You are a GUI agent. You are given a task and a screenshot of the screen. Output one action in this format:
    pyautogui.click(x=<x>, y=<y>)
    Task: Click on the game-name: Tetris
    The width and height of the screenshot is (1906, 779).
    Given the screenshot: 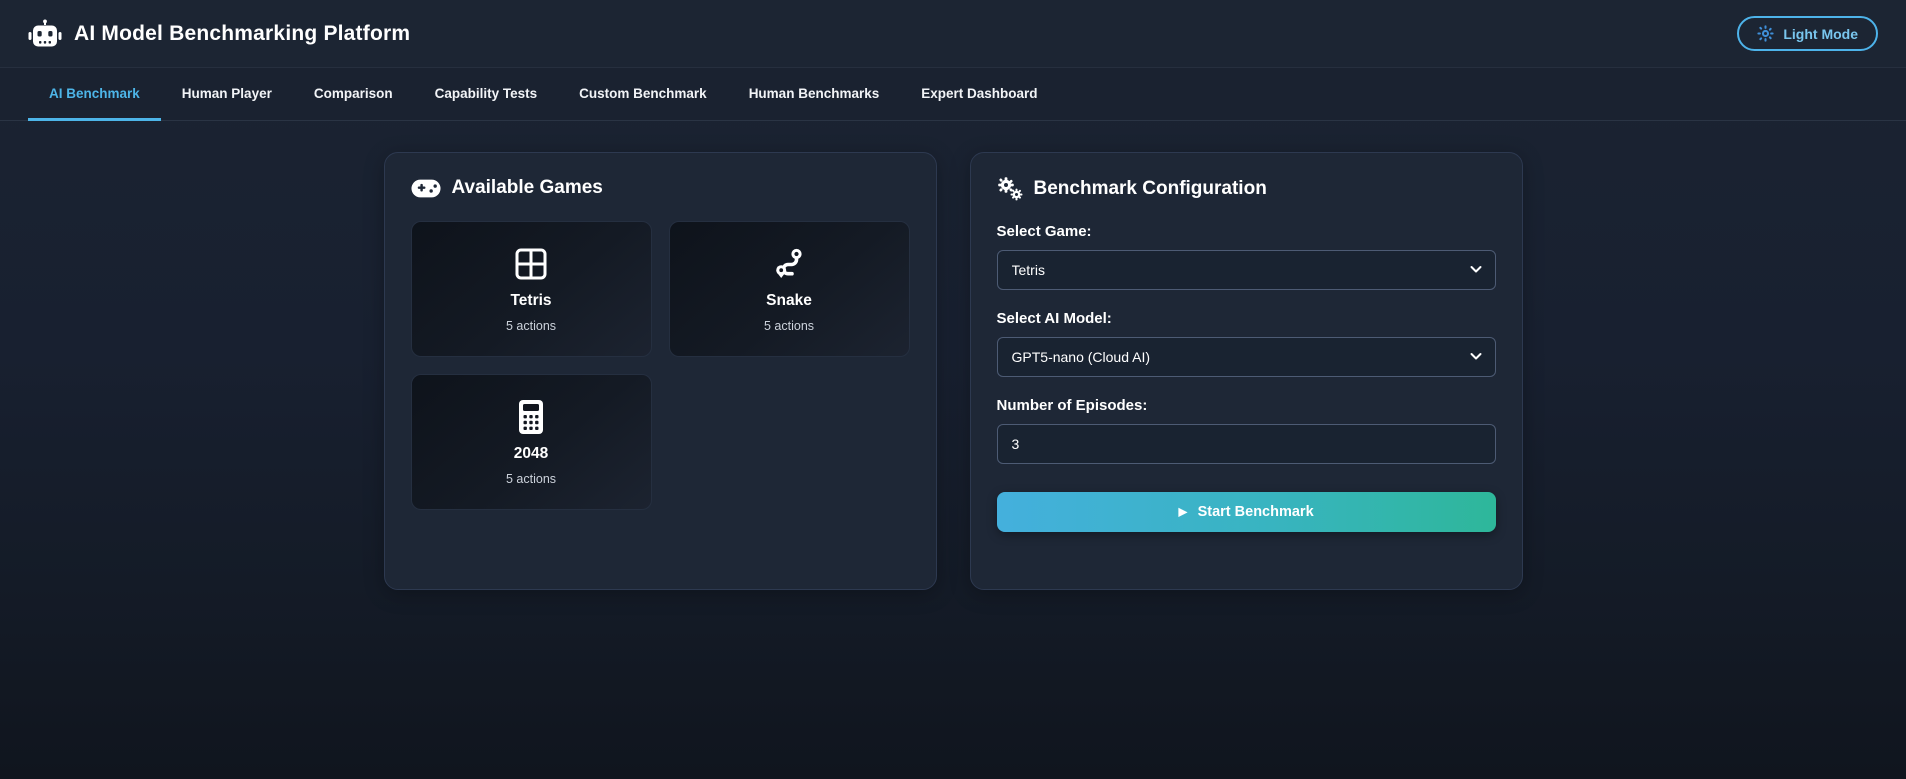 What is the action you would take?
    pyautogui.click(x=531, y=300)
    